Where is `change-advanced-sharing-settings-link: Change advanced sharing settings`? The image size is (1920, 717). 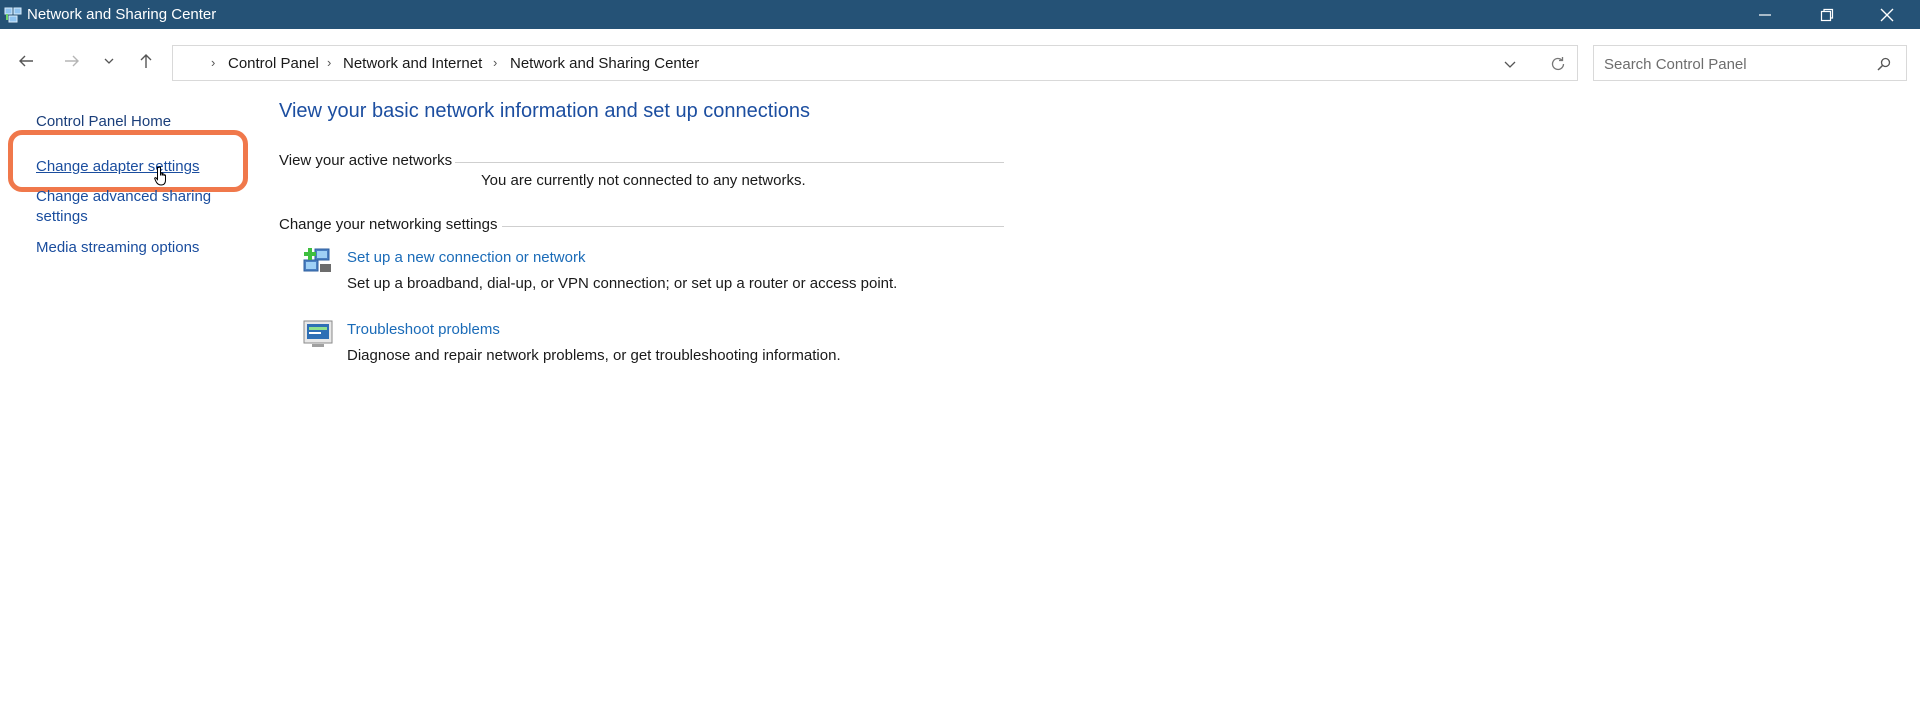
change-advanced-sharing-settings-link: Change advanced sharing settings is located at coordinates (123, 207).